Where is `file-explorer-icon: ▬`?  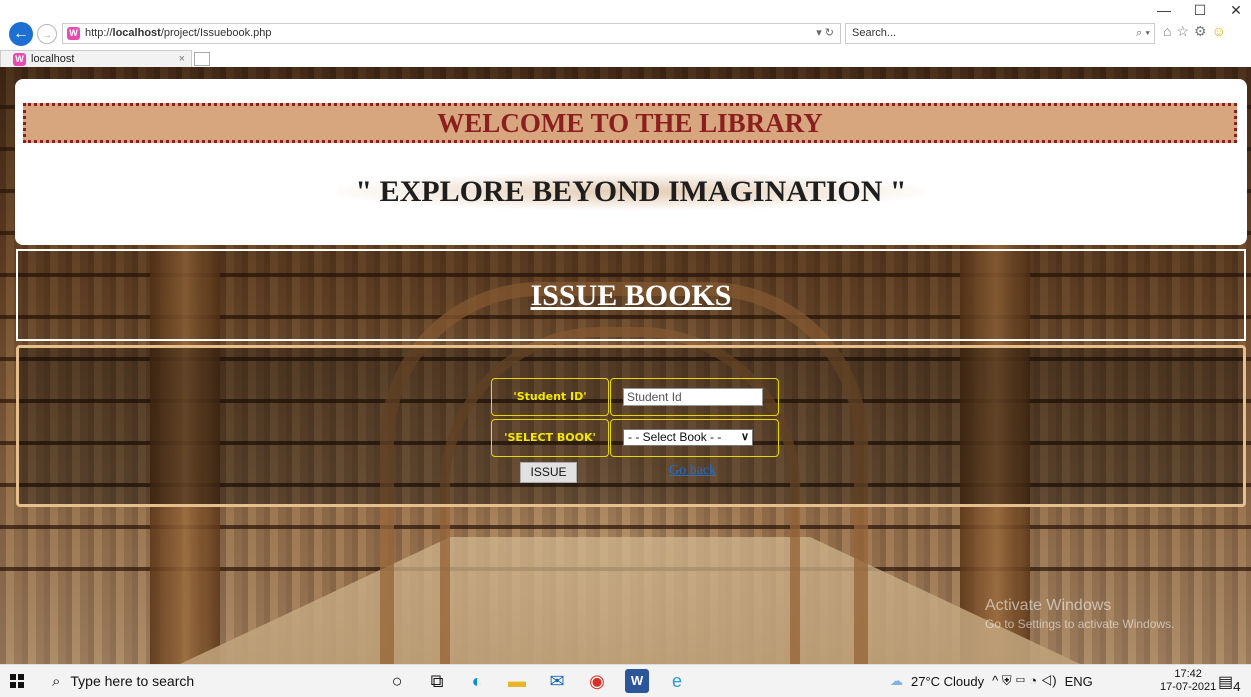
file-explorer-icon: ▬ is located at coordinates (517, 681).